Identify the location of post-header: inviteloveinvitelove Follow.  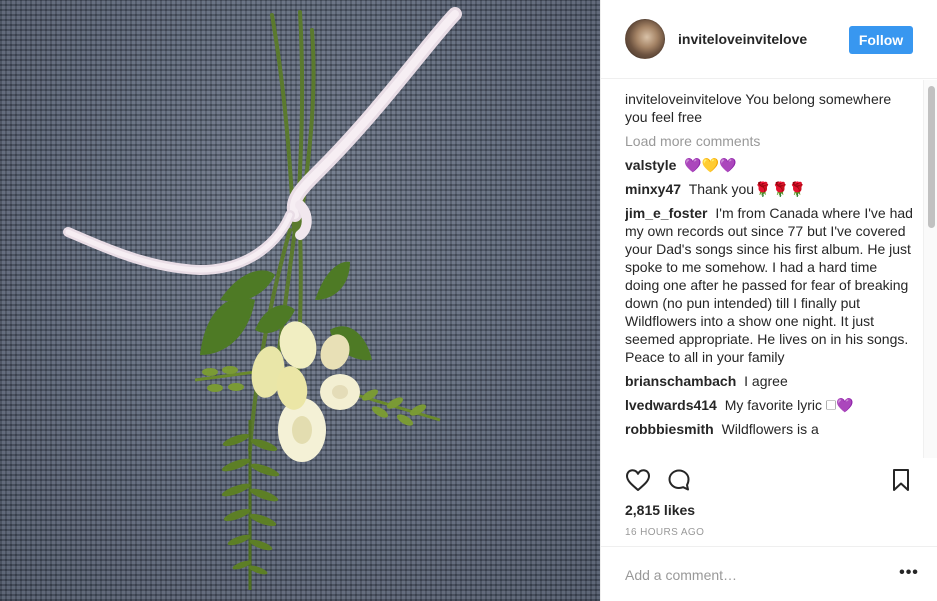
(769, 39).